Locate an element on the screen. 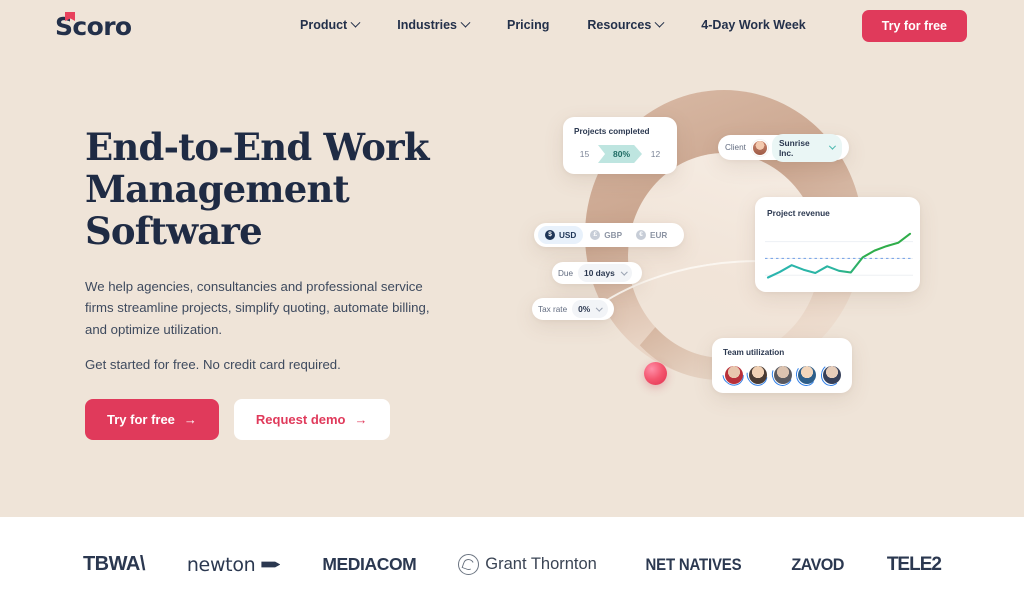 The width and height of the screenshot is (1024, 612). logo-text: Grant Thornton is located at coordinates (541, 564).